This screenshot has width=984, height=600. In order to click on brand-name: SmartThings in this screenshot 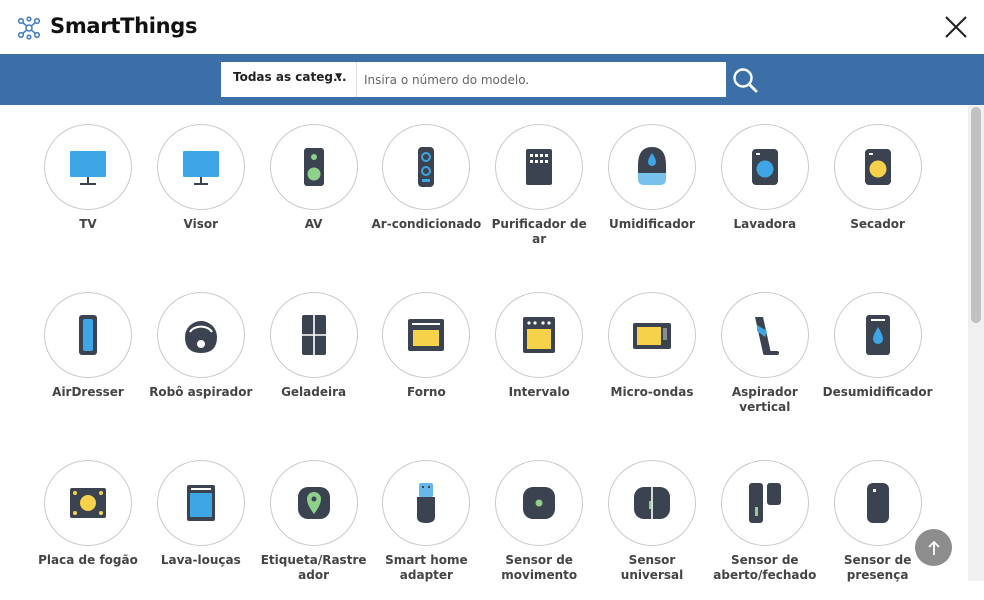, I will do `click(124, 26)`.